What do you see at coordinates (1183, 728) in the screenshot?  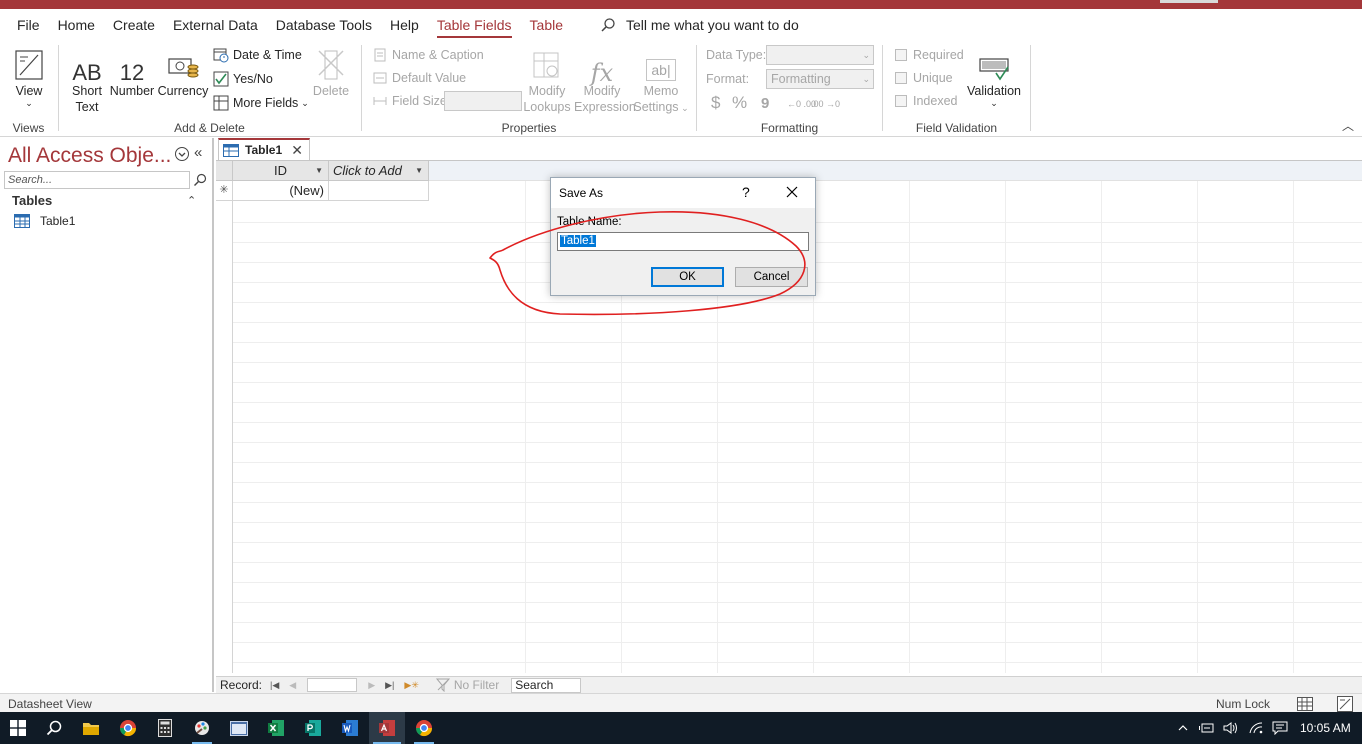 I see `tray-chevron-up-icon` at bounding box center [1183, 728].